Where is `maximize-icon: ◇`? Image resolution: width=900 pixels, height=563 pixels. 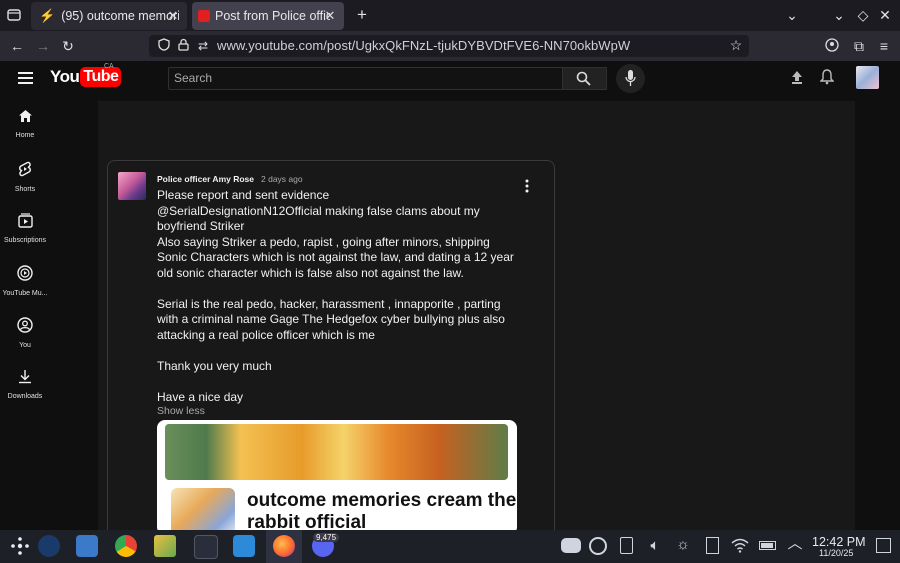
maximize-icon: ◇ is located at coordinates (863, 15).